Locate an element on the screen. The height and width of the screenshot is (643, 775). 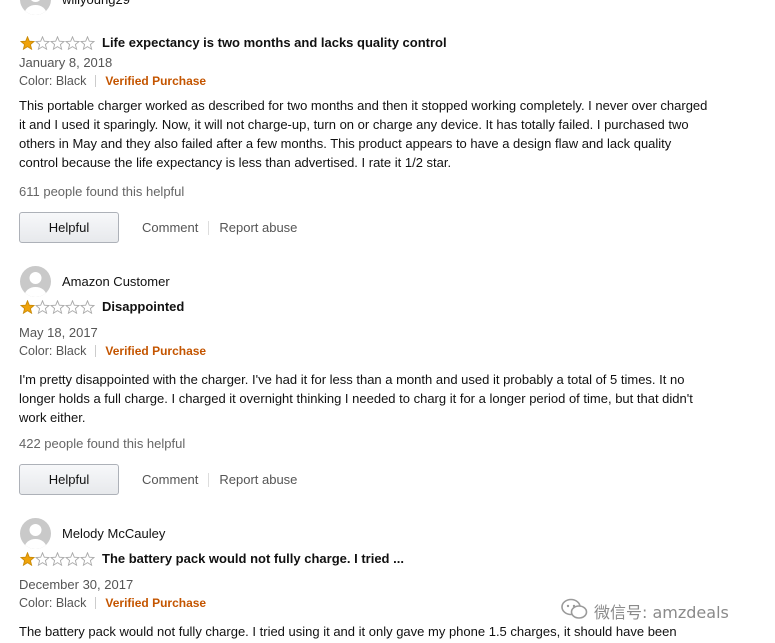
reviewer-profile: Amazon Customer is located at coordinates (95, 281).